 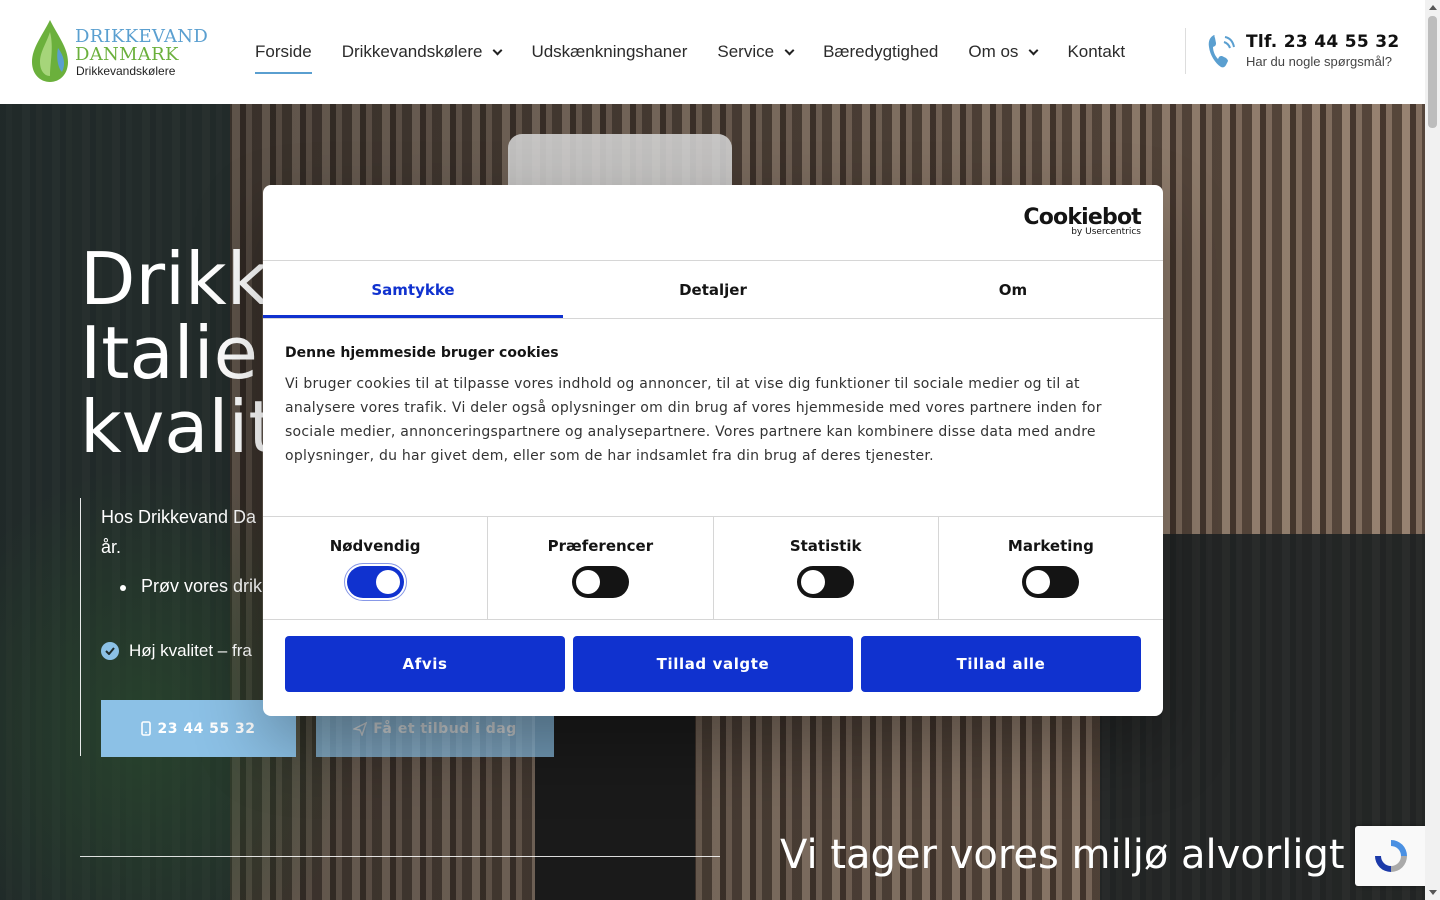 I want to click on header-phone-number: Tlf. 23 44 55 32, so click(x=1322, y=42).